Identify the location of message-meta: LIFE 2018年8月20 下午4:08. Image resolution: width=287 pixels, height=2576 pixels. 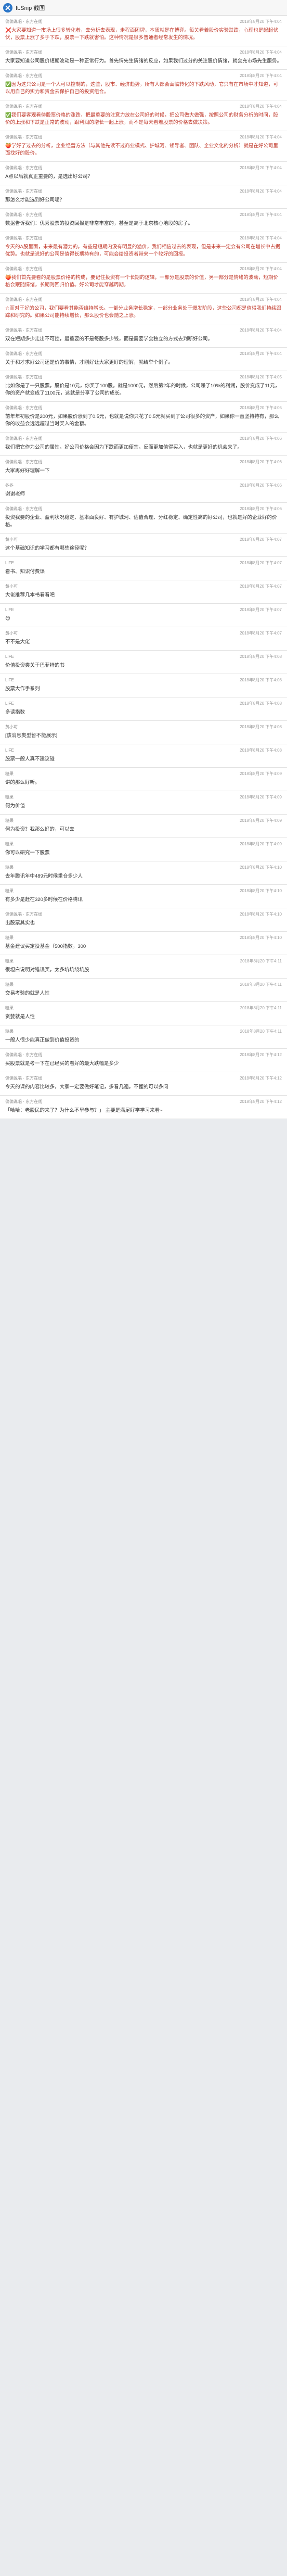
(143, 704).